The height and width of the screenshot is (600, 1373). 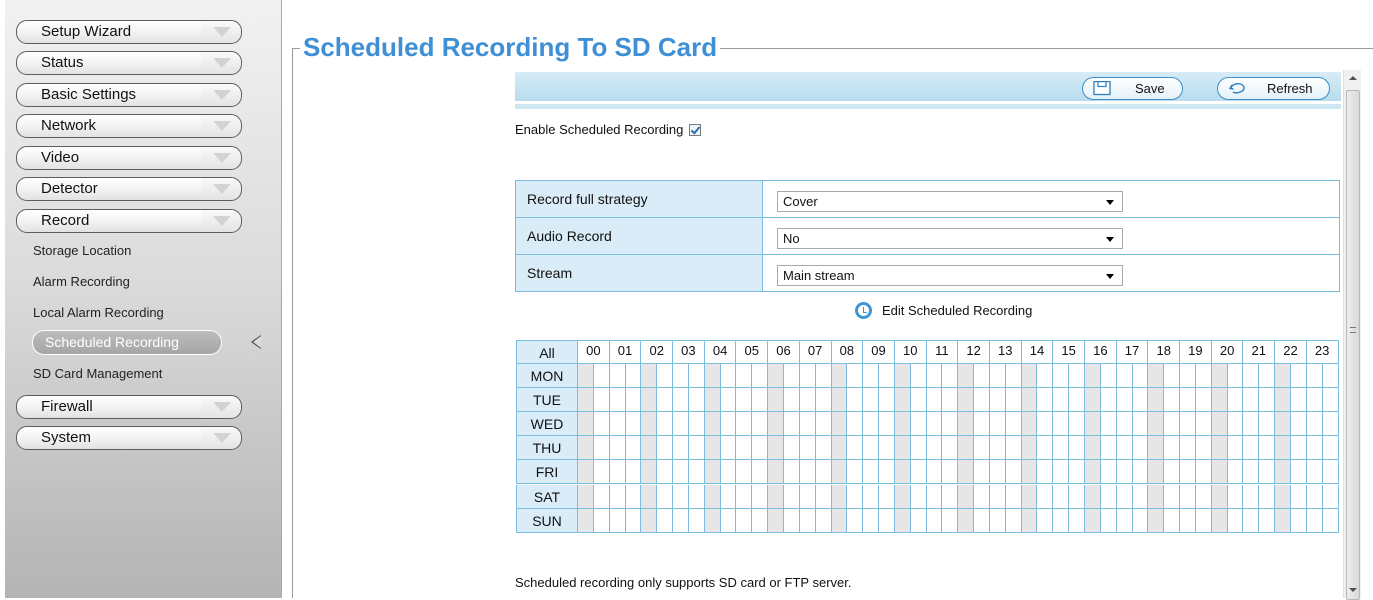 What do you see at coordinates (689, 352) in the screenshot?
I see `hour-header: 03` at bounding box center [689, 352].